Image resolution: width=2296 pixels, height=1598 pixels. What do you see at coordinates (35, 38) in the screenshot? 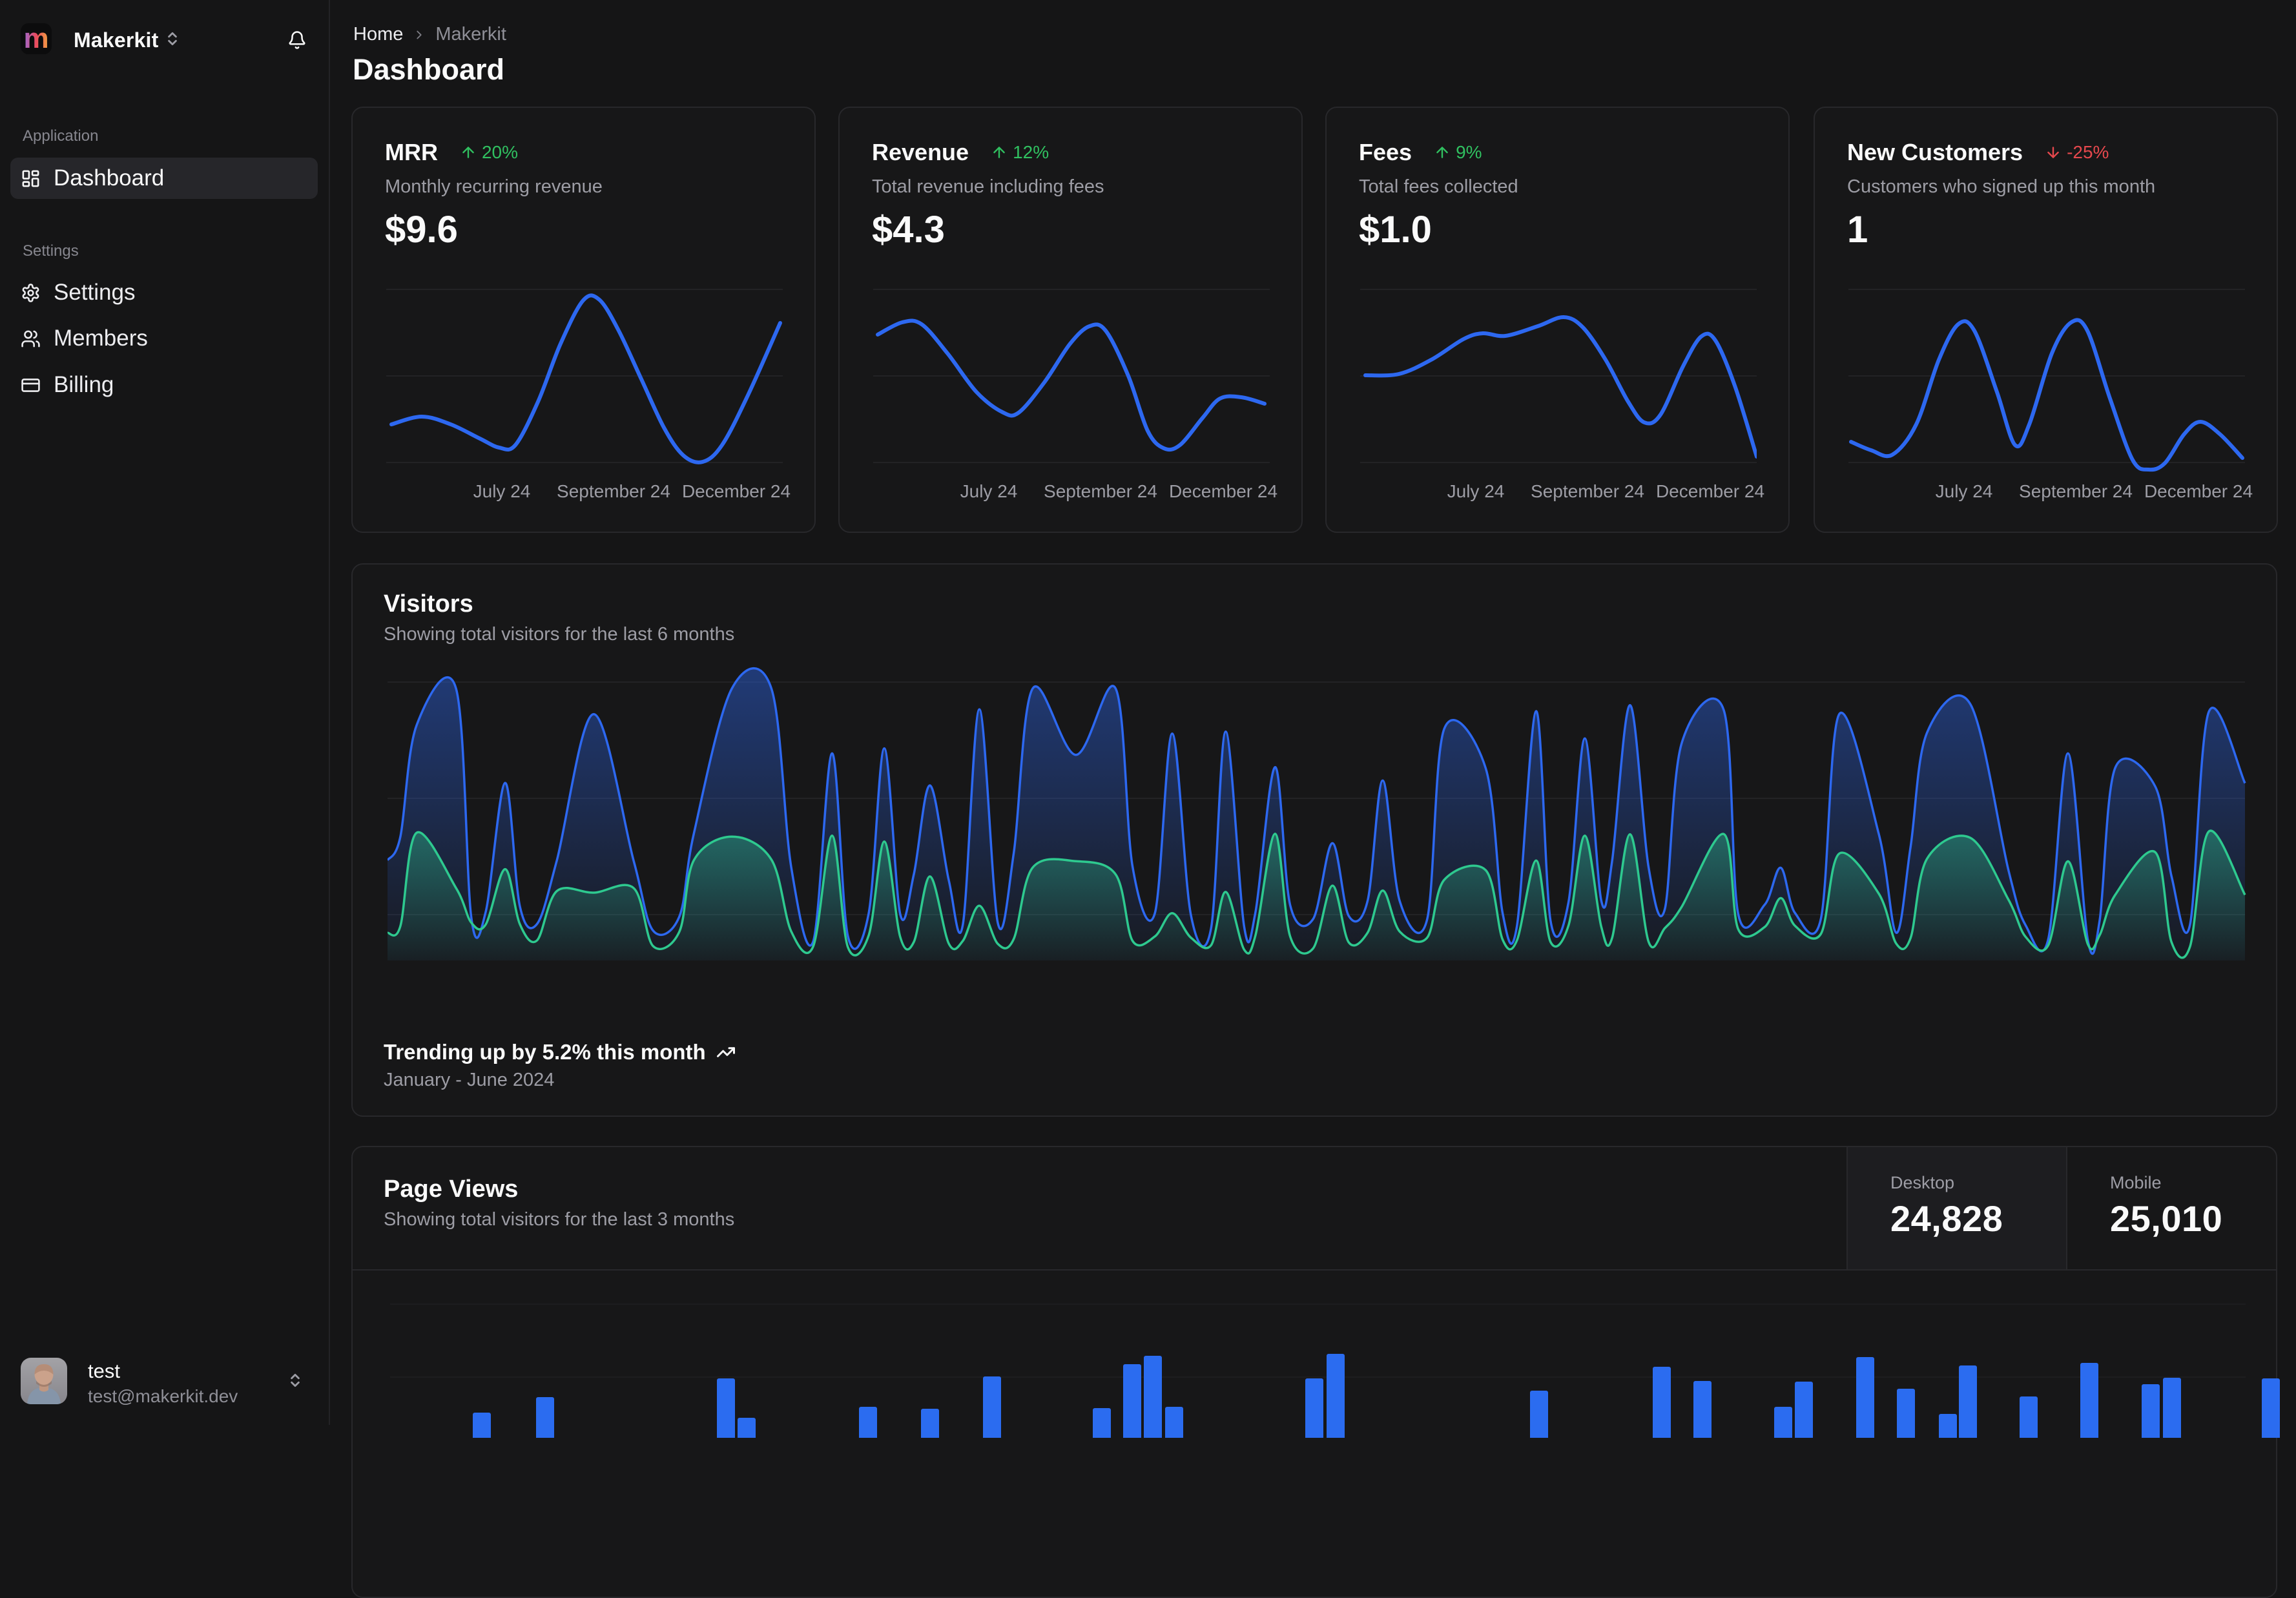
I see `svg-text: m` at bounding box center [35, 38].